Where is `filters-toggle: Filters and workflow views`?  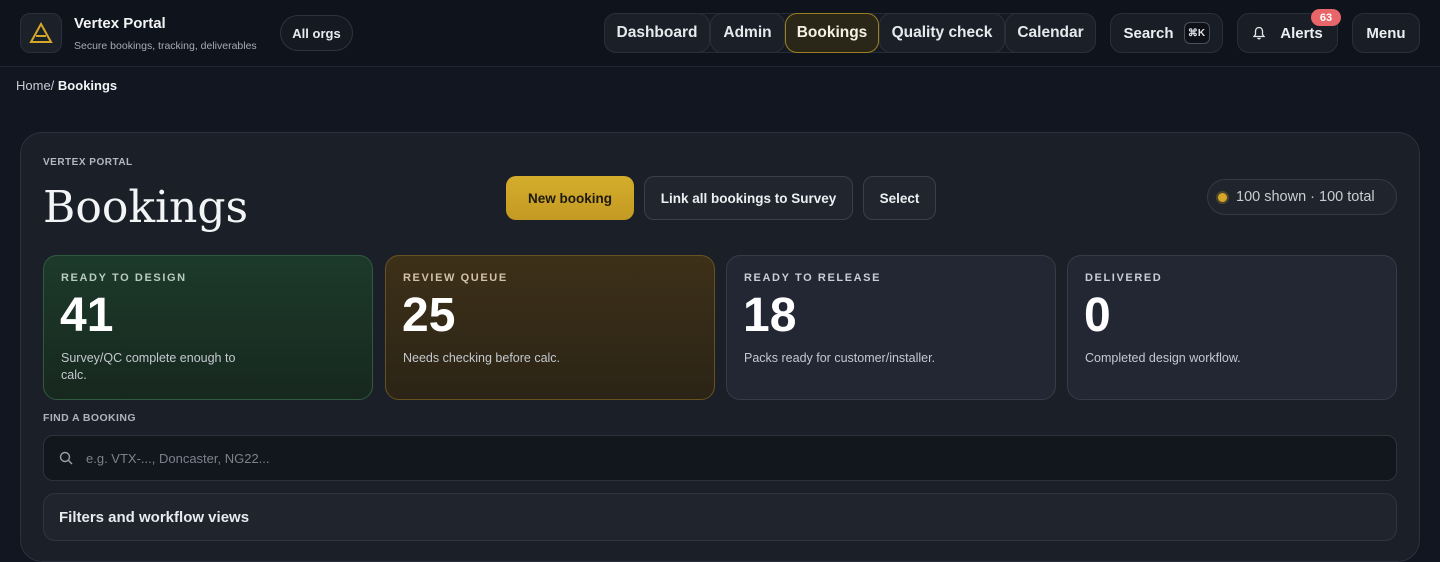 filters-toggle: Filters and workflow views is located at coordinates (720, 517).